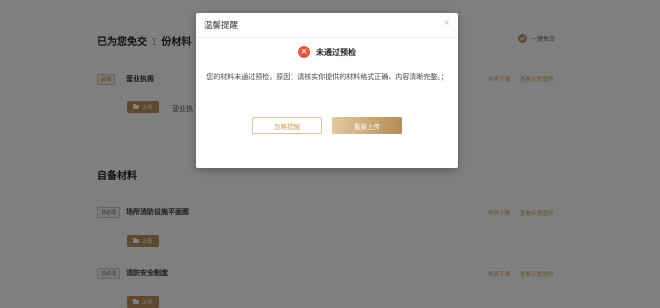 The height and width of the screenshot is (308, 660). What do you see at coordinates (287, 125) in the screenshot?
I see `ignore-reminder-button: 忽略提醒` at bounding box center [287, 125].